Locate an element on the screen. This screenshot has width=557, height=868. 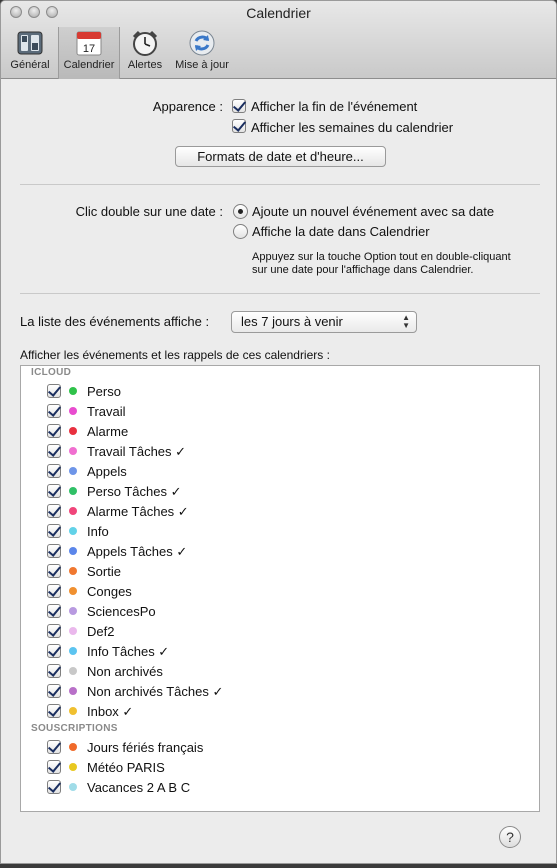
calendar-row: Appels is located at coordinates (280, 471).